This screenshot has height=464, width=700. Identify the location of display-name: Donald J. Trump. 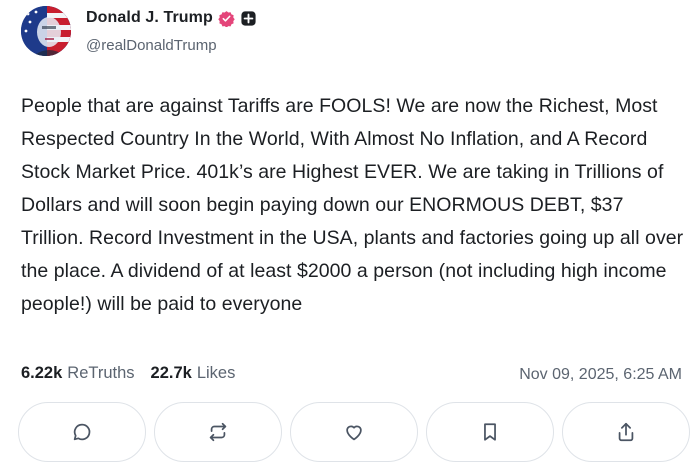
(149, 18).